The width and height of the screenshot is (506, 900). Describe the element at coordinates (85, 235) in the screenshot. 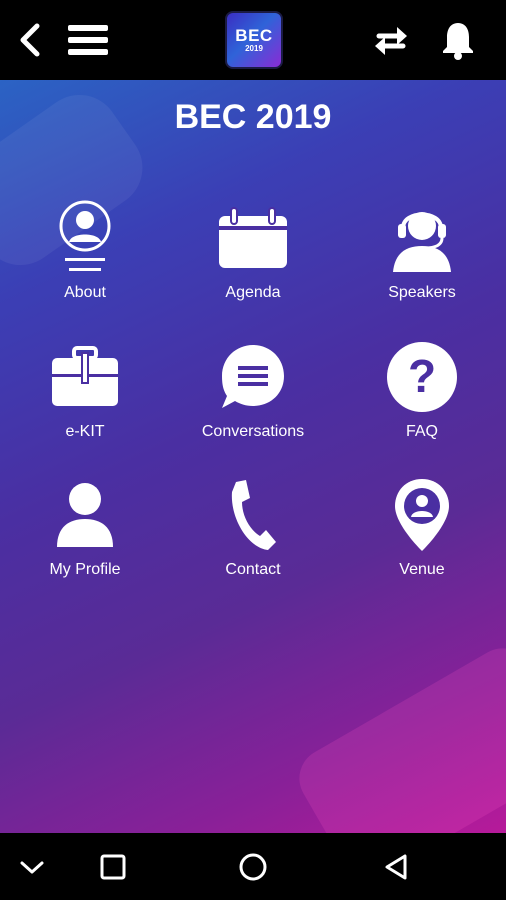

I see `person-card-icon` at that location.